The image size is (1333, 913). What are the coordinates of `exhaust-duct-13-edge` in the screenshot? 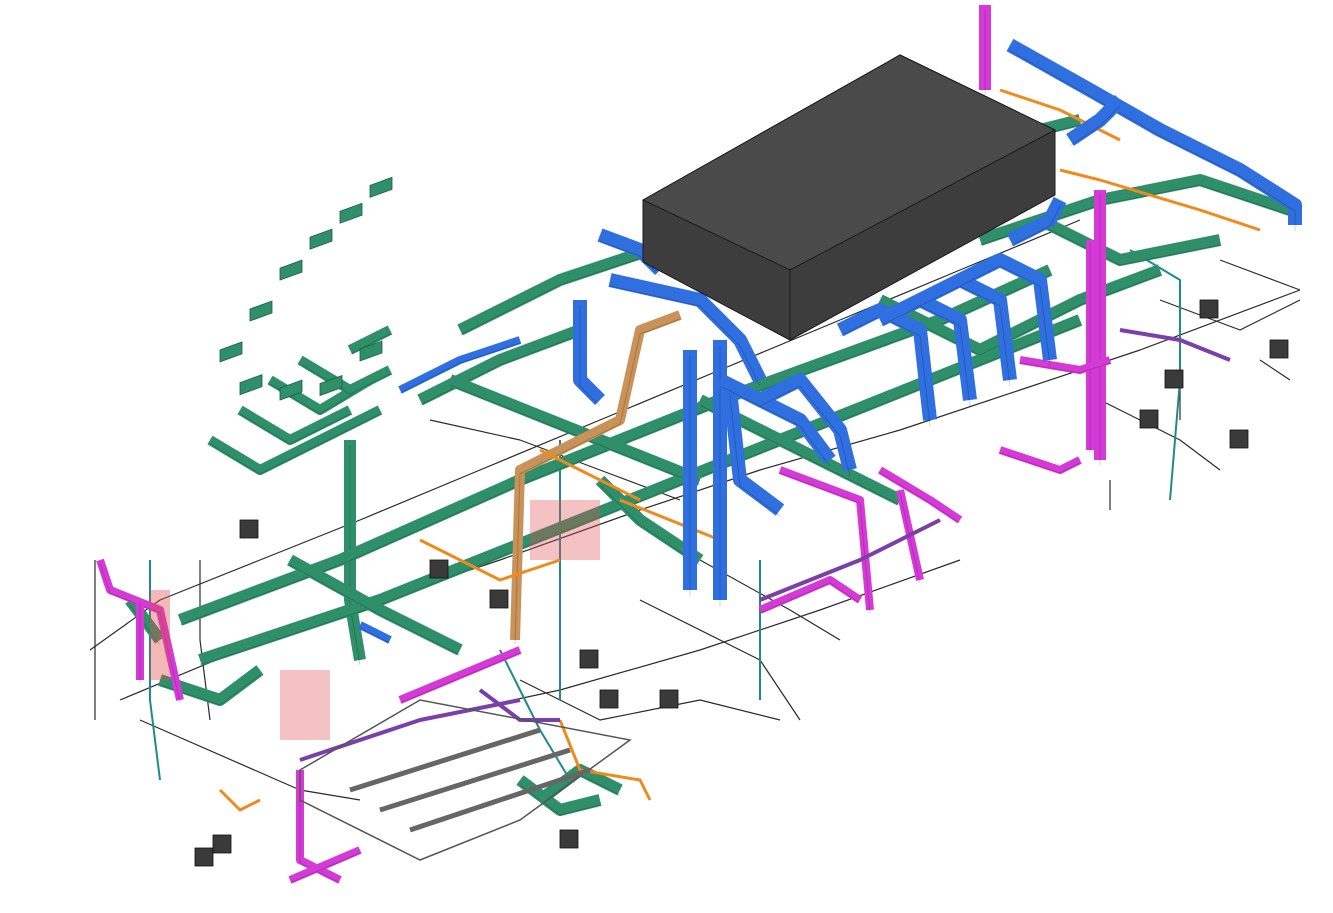 It's located at (460, 678).